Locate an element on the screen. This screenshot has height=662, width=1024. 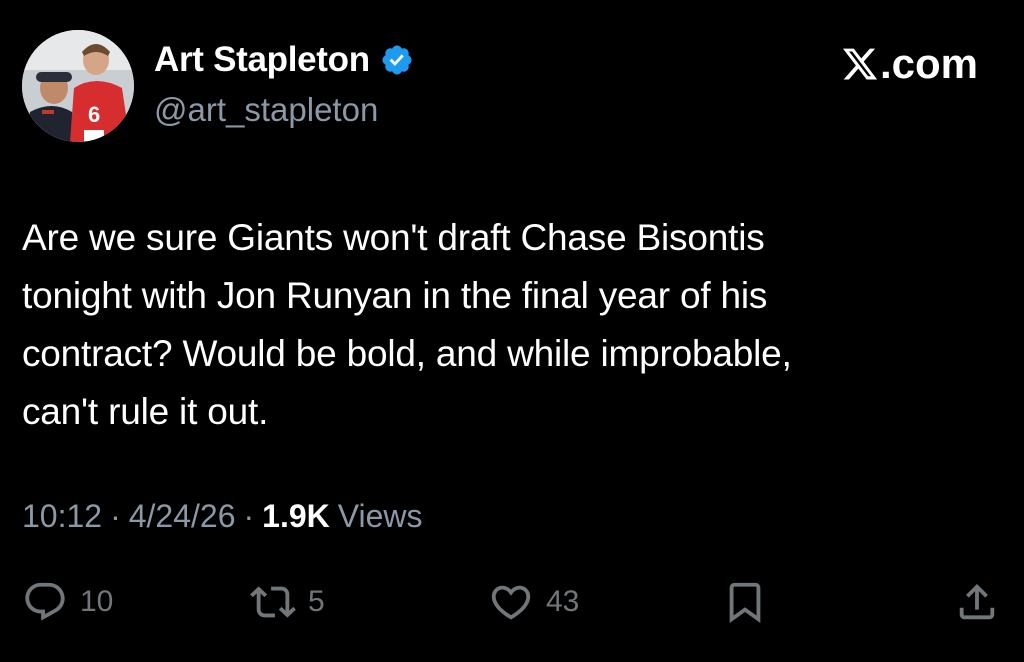
views-label: Views is located at coordinates (380, 516).